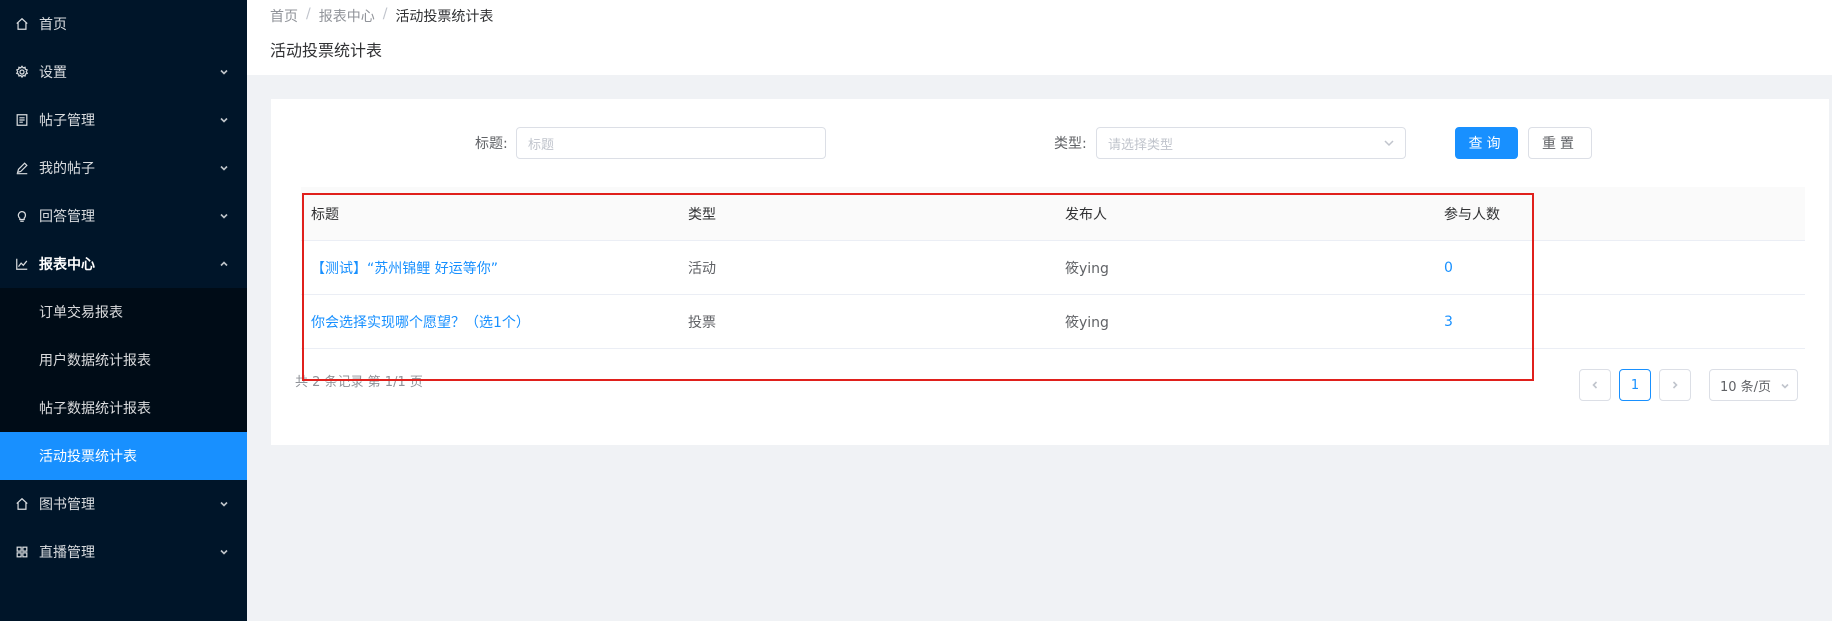 Image resolution: width=1832 pixels, height=621 pixels. What do you see at coordinates (123, 216) in the screenshot?
I see `sidebar-item-answer-management: 回答管理` at bounding box center [123, 216].